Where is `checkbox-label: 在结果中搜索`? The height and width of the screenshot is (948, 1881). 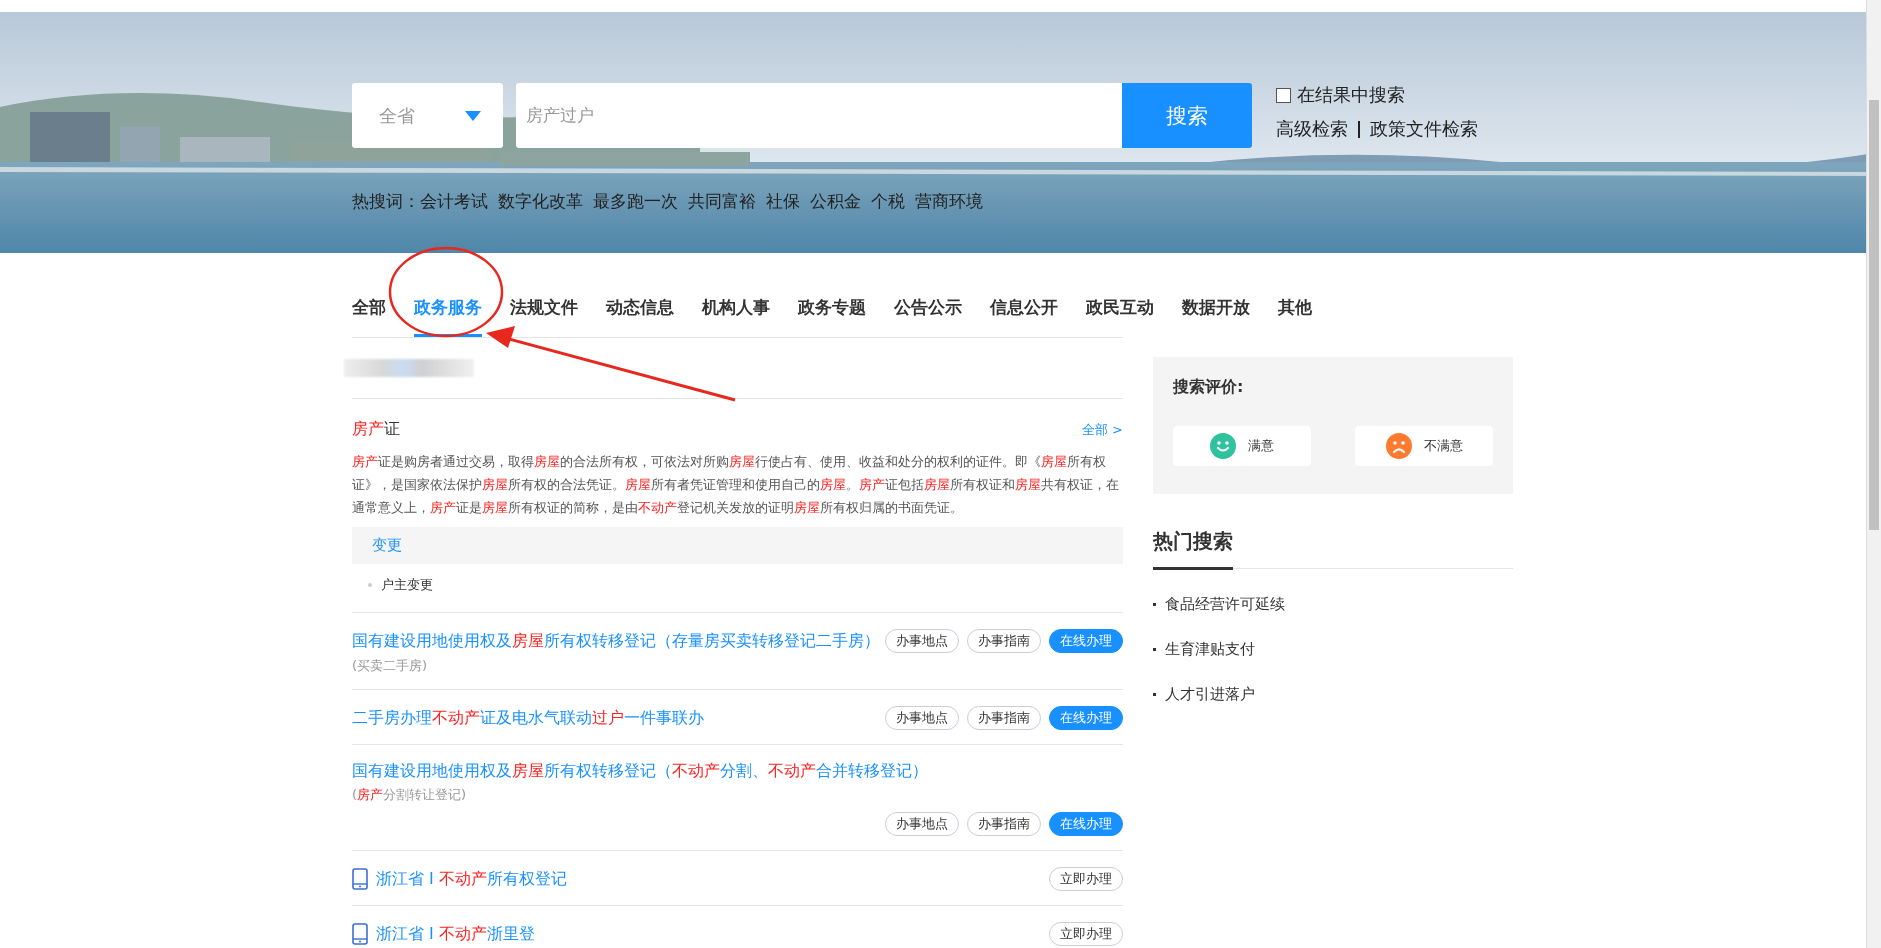 checkbox-label: 在结果中搜索 is located at coordinates (1351, 95).